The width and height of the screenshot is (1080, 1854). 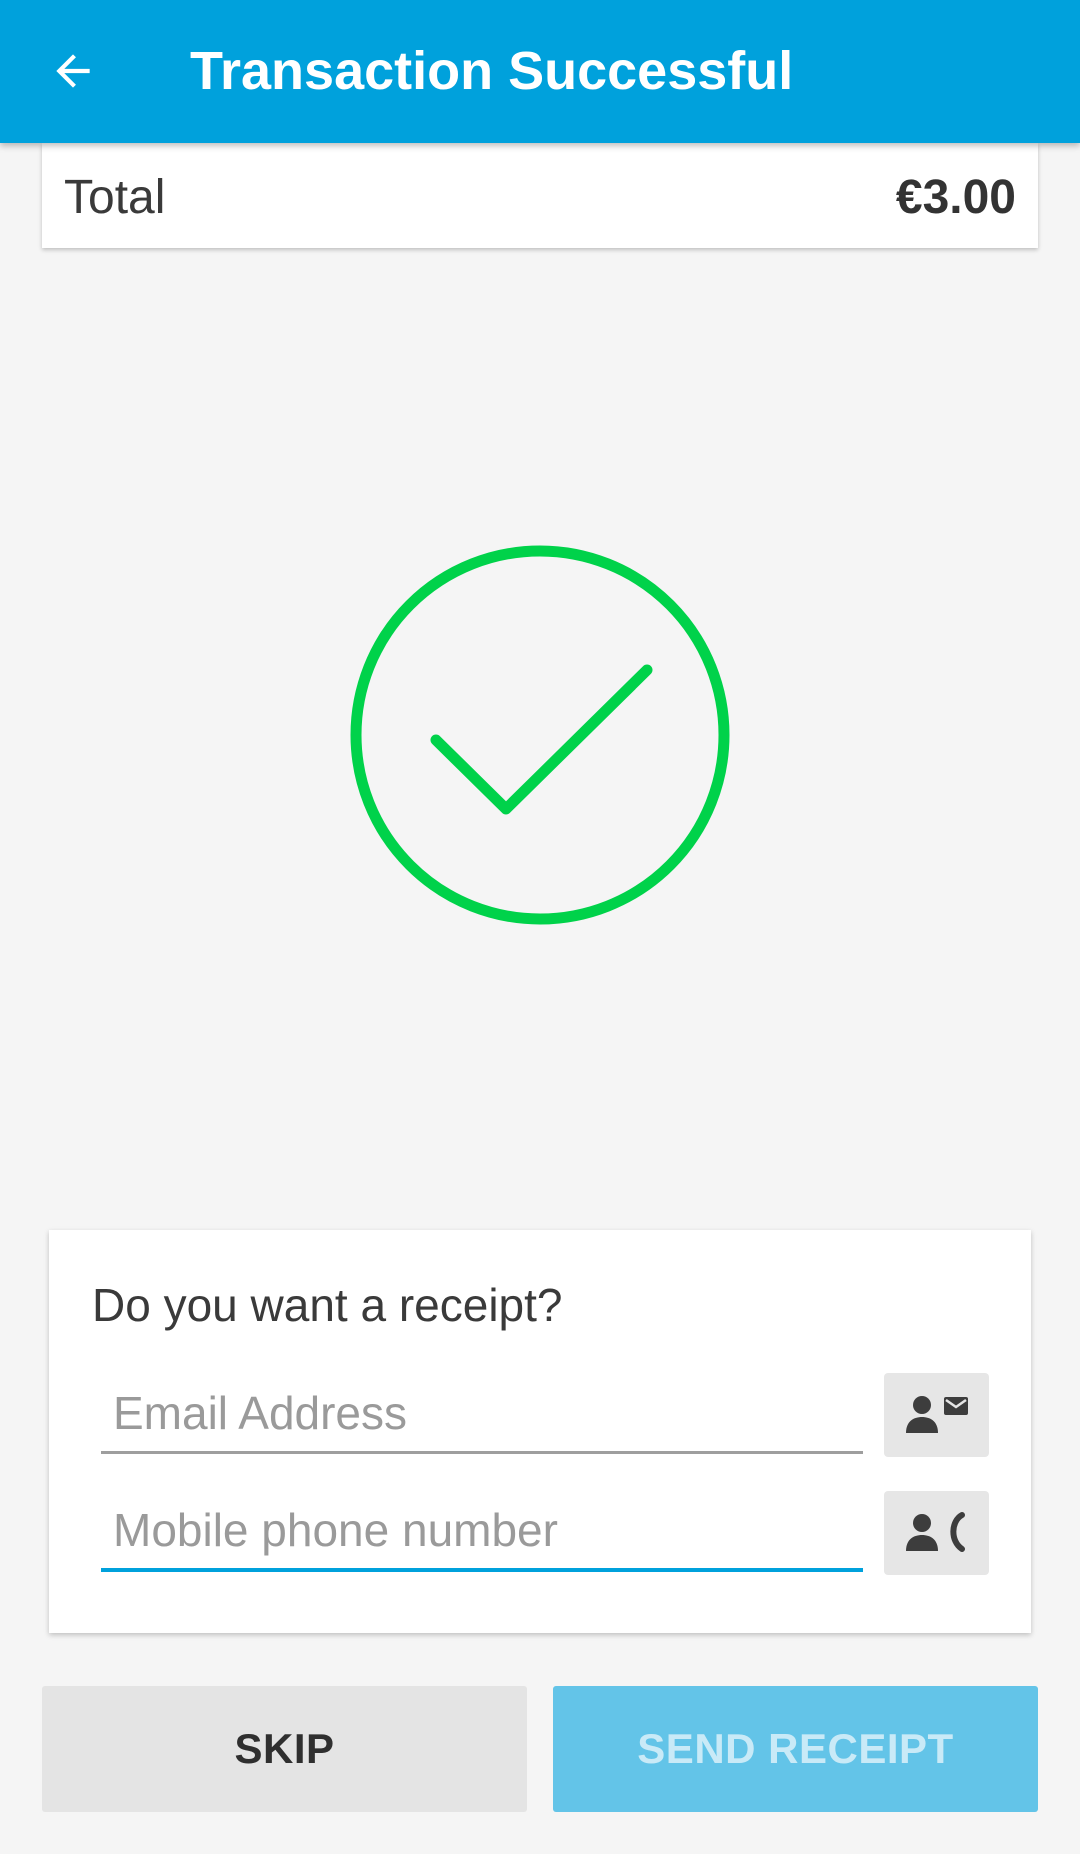 What do you see at coordinates (540, 735) in the screenshot?
I see `check-circle-icon` at bounding box center [540, 735].